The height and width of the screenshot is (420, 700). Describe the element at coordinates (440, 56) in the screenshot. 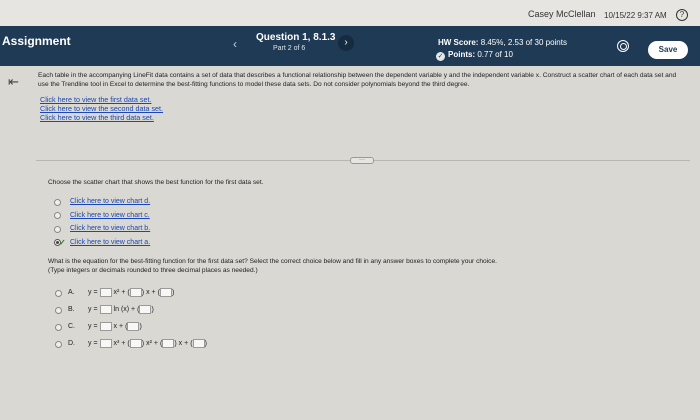

I see `check-icon: ✓` at that location.